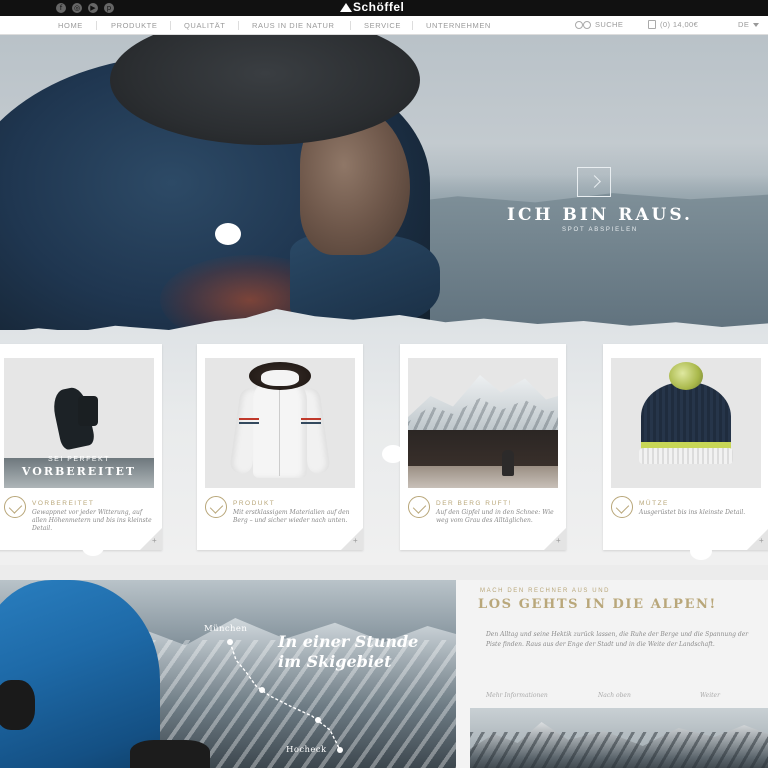 Image resolution: width=768 pixels, height=768 pixels. What do you see at coordinates (85, 8) in the screenshot?
I see `social-links: f ◎ ▶ p` at bounding box center [85, 8].